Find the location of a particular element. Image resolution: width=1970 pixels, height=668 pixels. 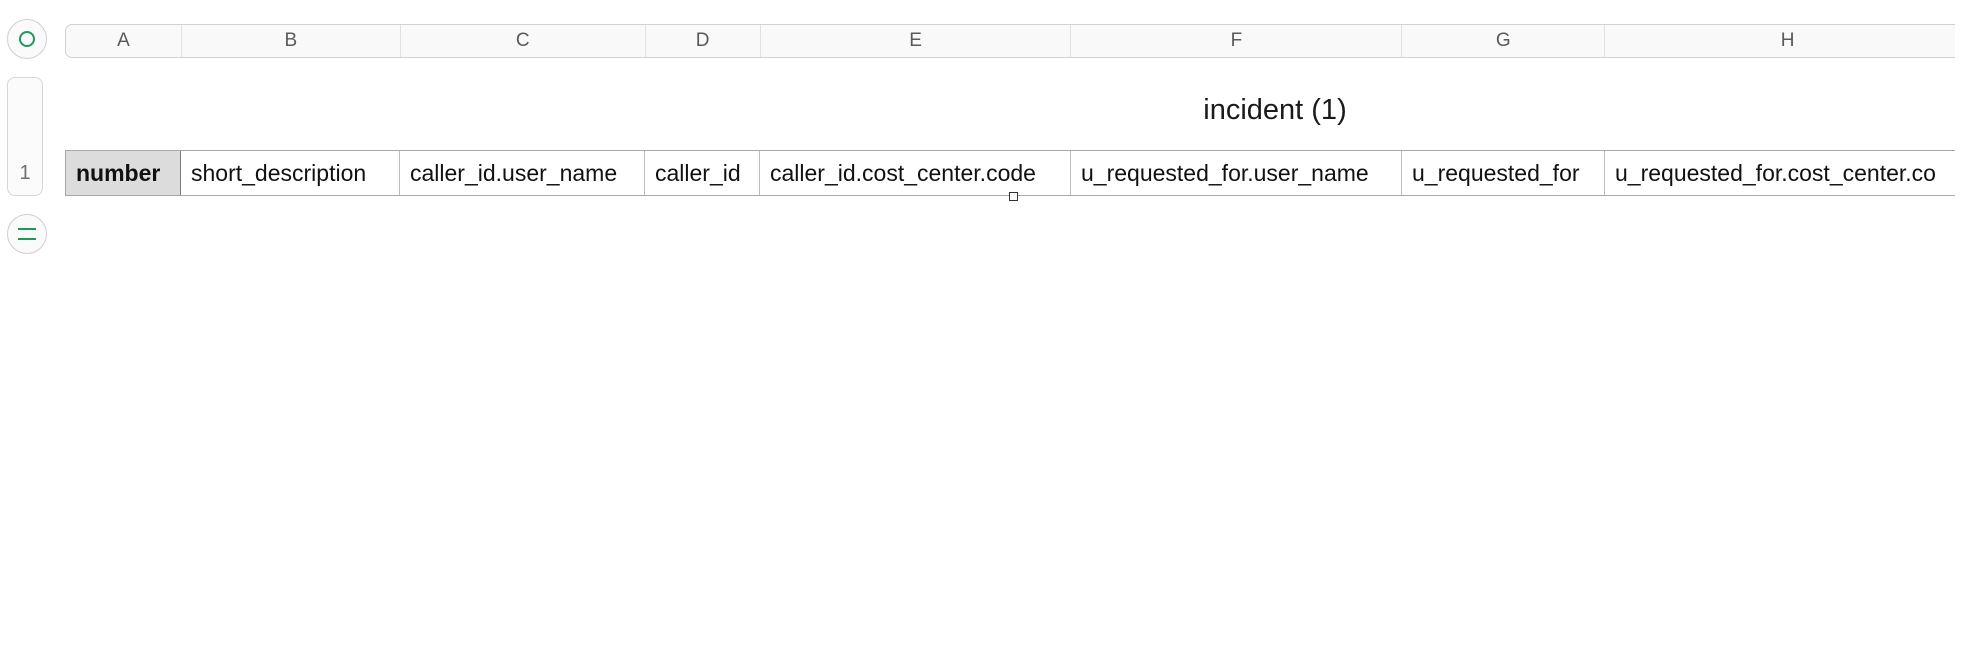

column-header-bar: A B C D E F G H is located at coordinates (1017, 41).